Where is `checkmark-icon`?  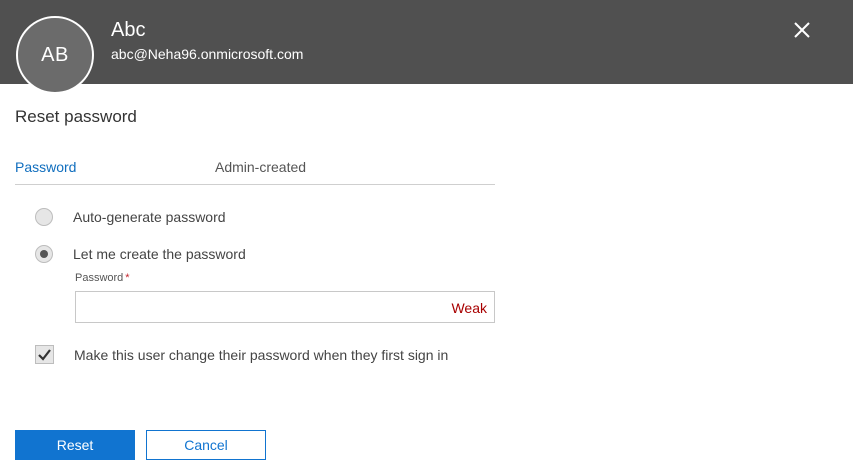
checkmark-icon is located at coordinates (44, 355).